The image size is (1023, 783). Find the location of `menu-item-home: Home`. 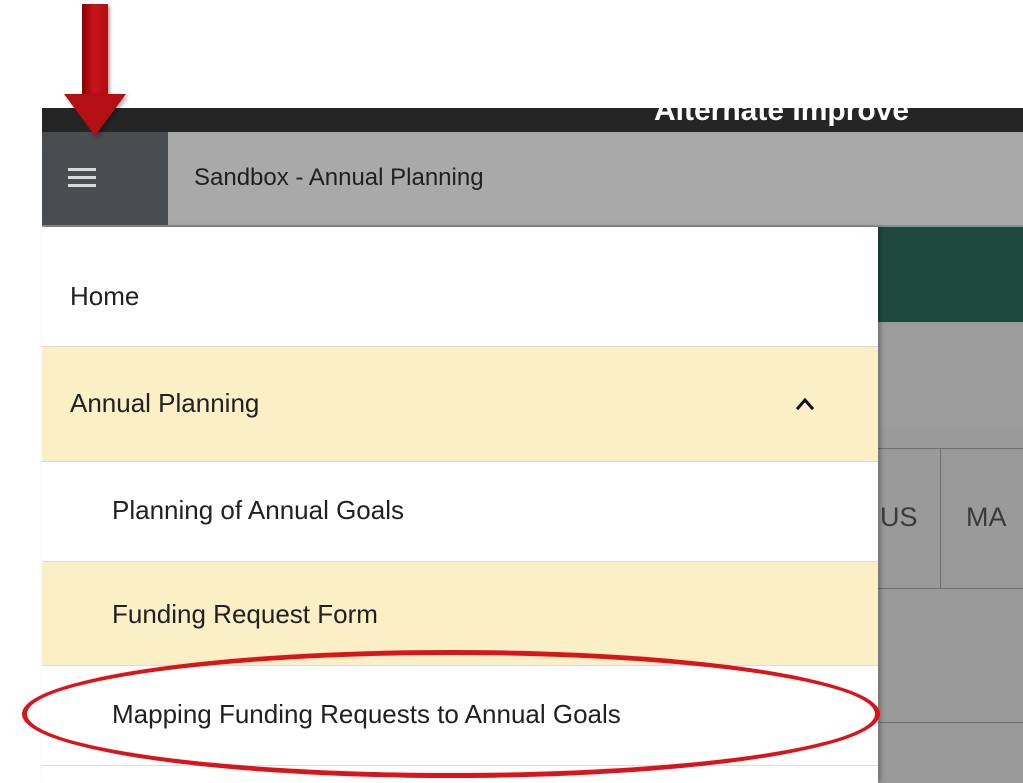

menu-item-home: Home is located at coordinates (460, 287).